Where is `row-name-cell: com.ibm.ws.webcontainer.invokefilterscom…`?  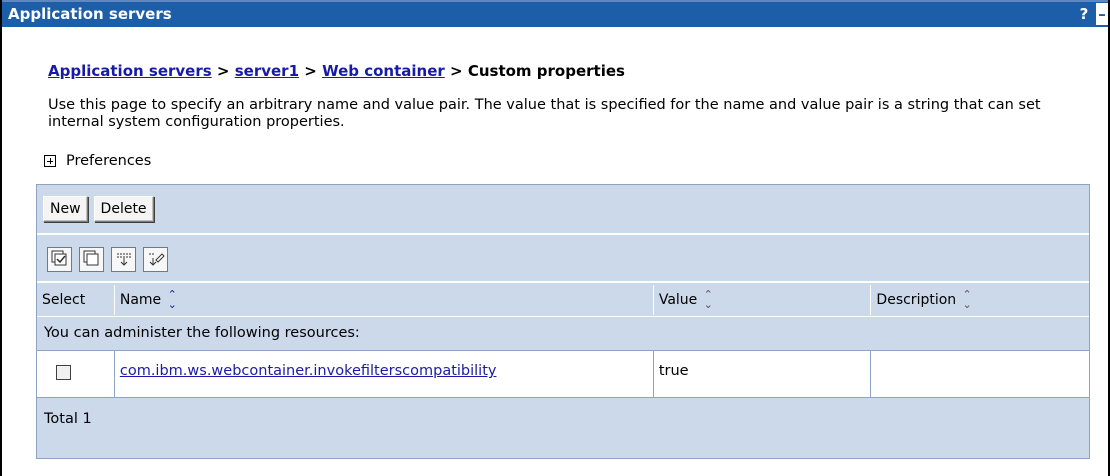
row-name-cell: com.ibm.ws.webcontainer.invokefilterscom… is located at coordinates (384, 374).